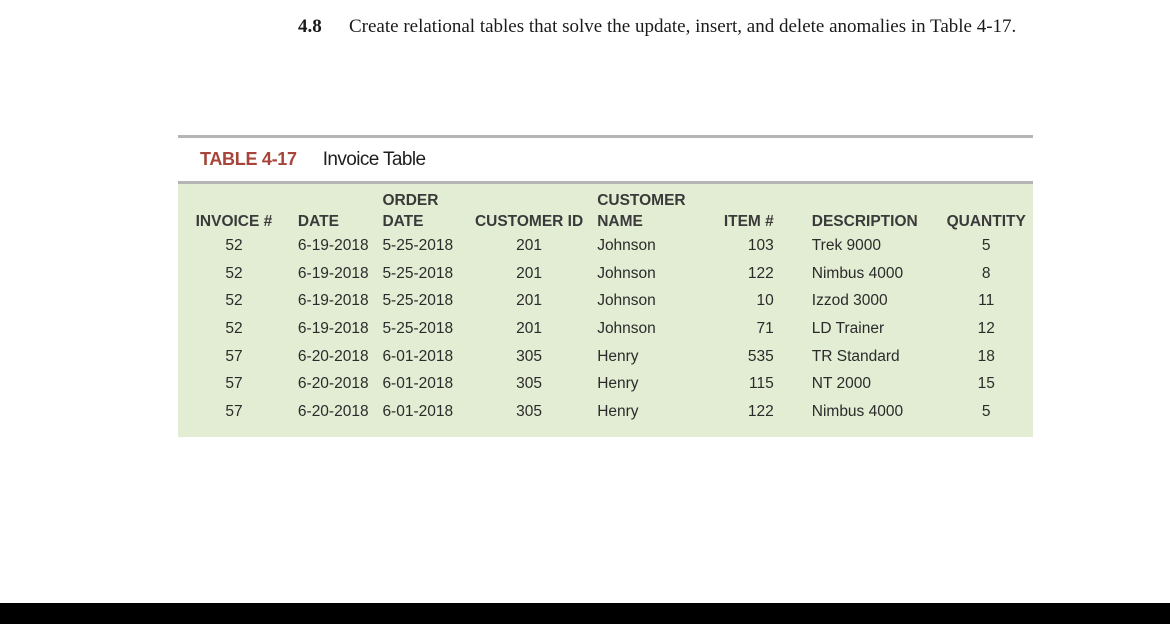 This screenshot has height=624, width=1170. I want to click on table-caption: TABLE 4-17 Invoice Table, so click(605, 159).